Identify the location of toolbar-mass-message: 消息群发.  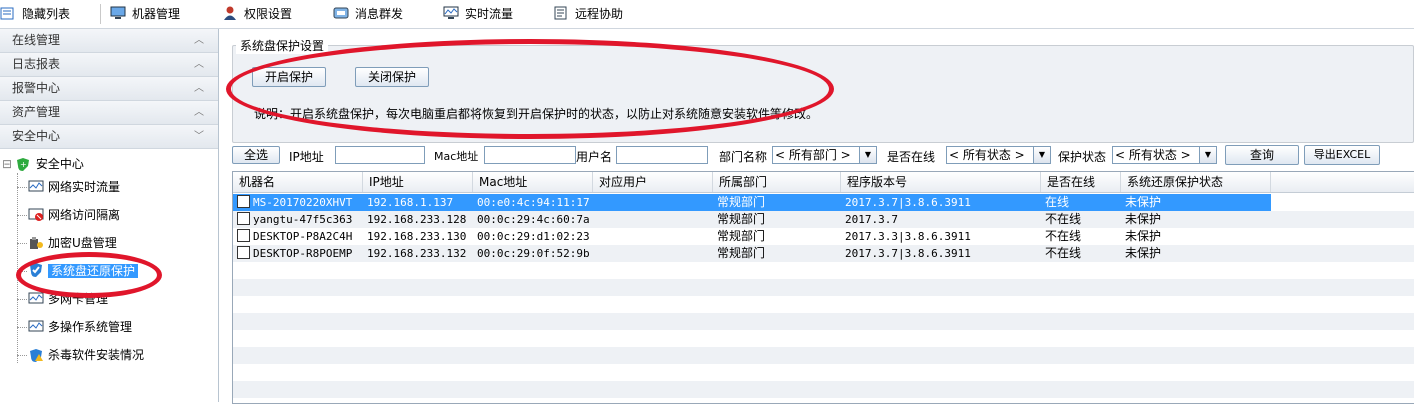
(368, 14).